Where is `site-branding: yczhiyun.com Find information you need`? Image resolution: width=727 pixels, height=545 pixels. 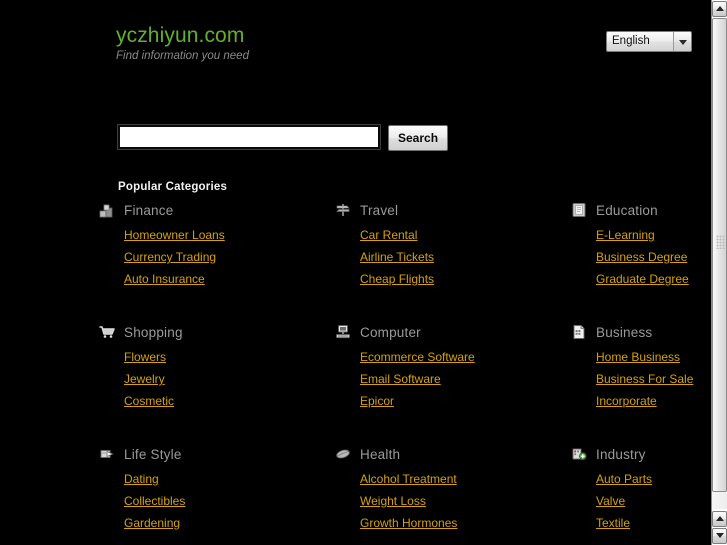
site-branding: yczhiyun.com Find information you need is located at coordinates (182, 43).